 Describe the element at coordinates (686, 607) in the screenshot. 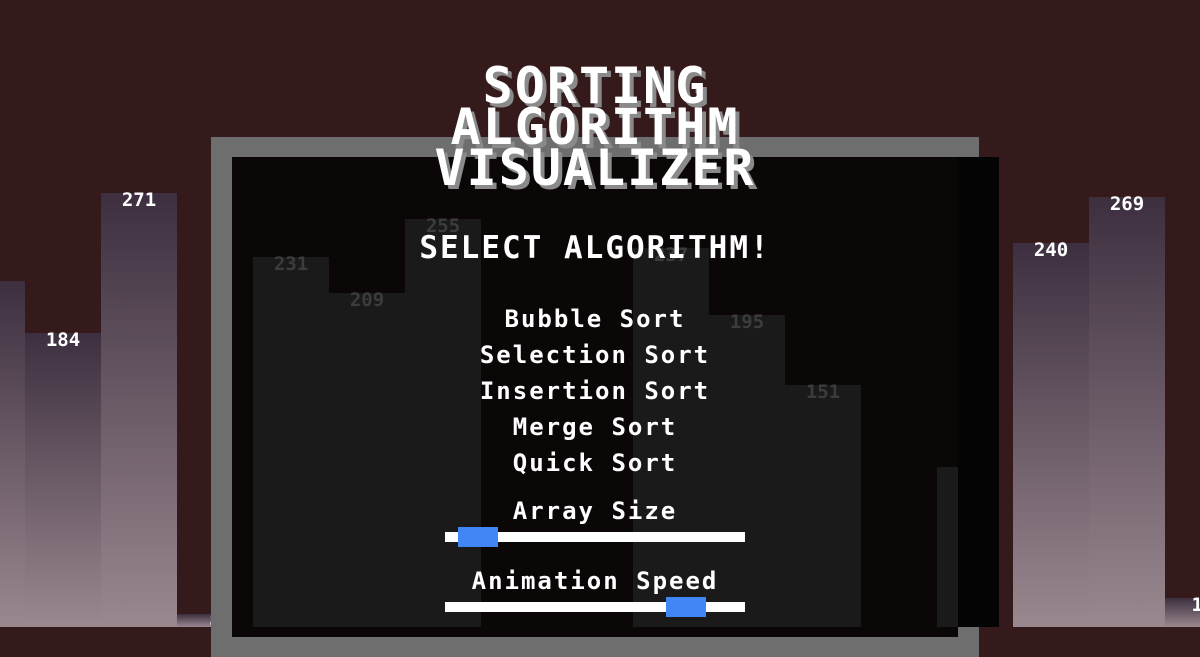

I see `animation-speed-slider-thumb` at that location.